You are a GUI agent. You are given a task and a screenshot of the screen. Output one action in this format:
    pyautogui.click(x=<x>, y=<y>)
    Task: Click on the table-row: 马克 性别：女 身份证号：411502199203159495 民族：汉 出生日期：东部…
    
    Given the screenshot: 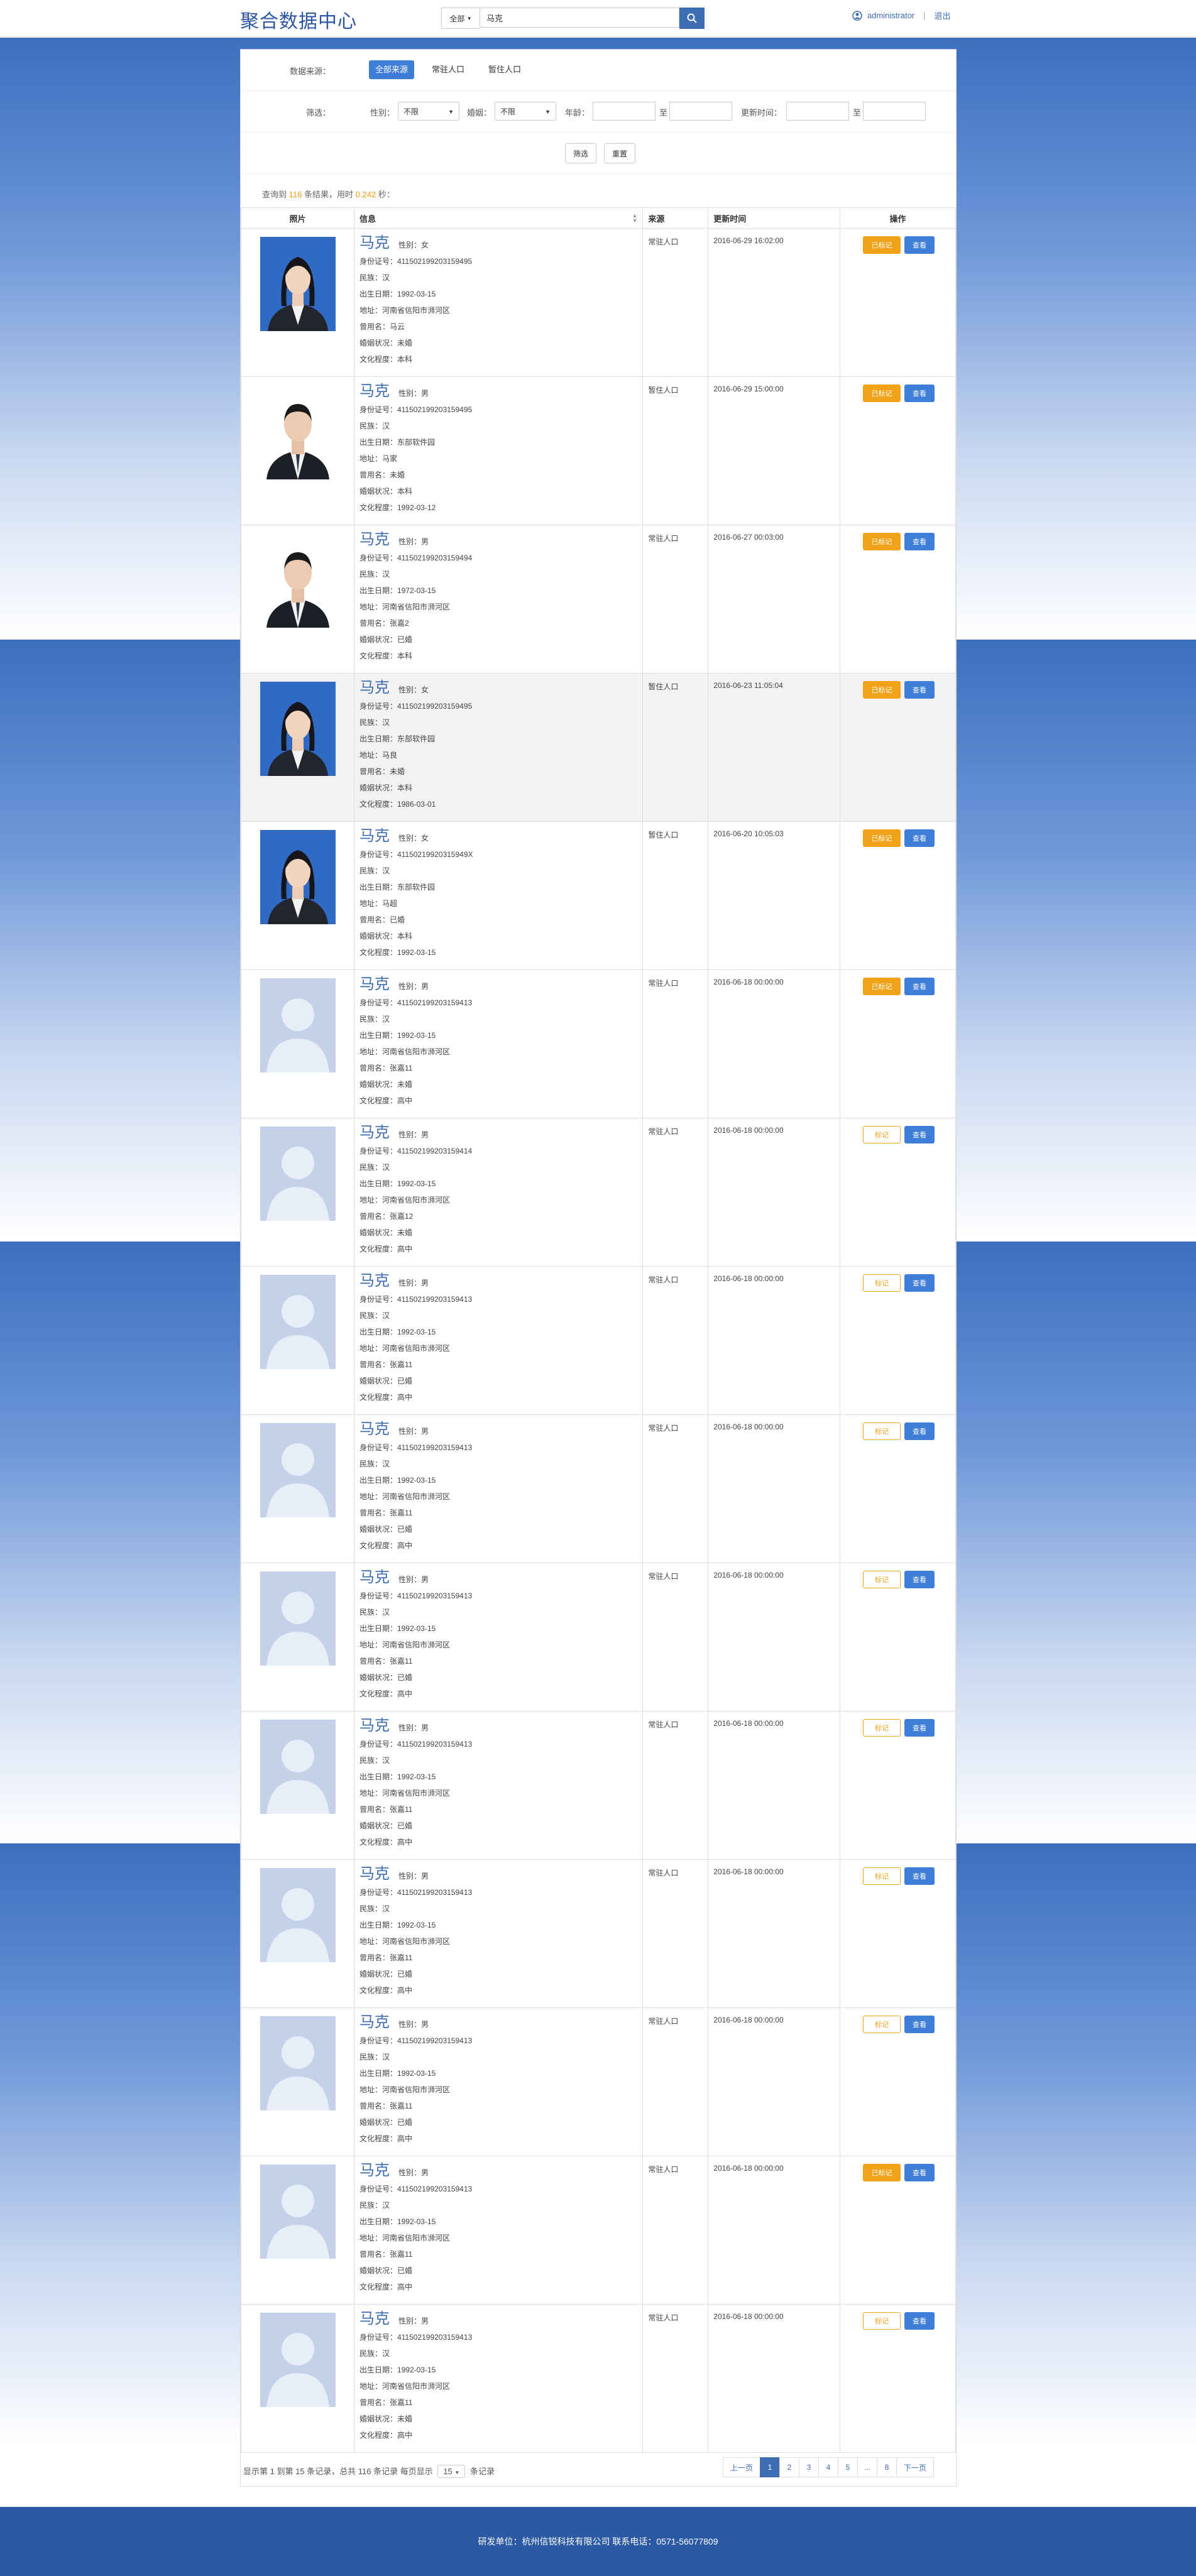 What is the action you would take?
    pyautogui.click(x=598, y=747)
    